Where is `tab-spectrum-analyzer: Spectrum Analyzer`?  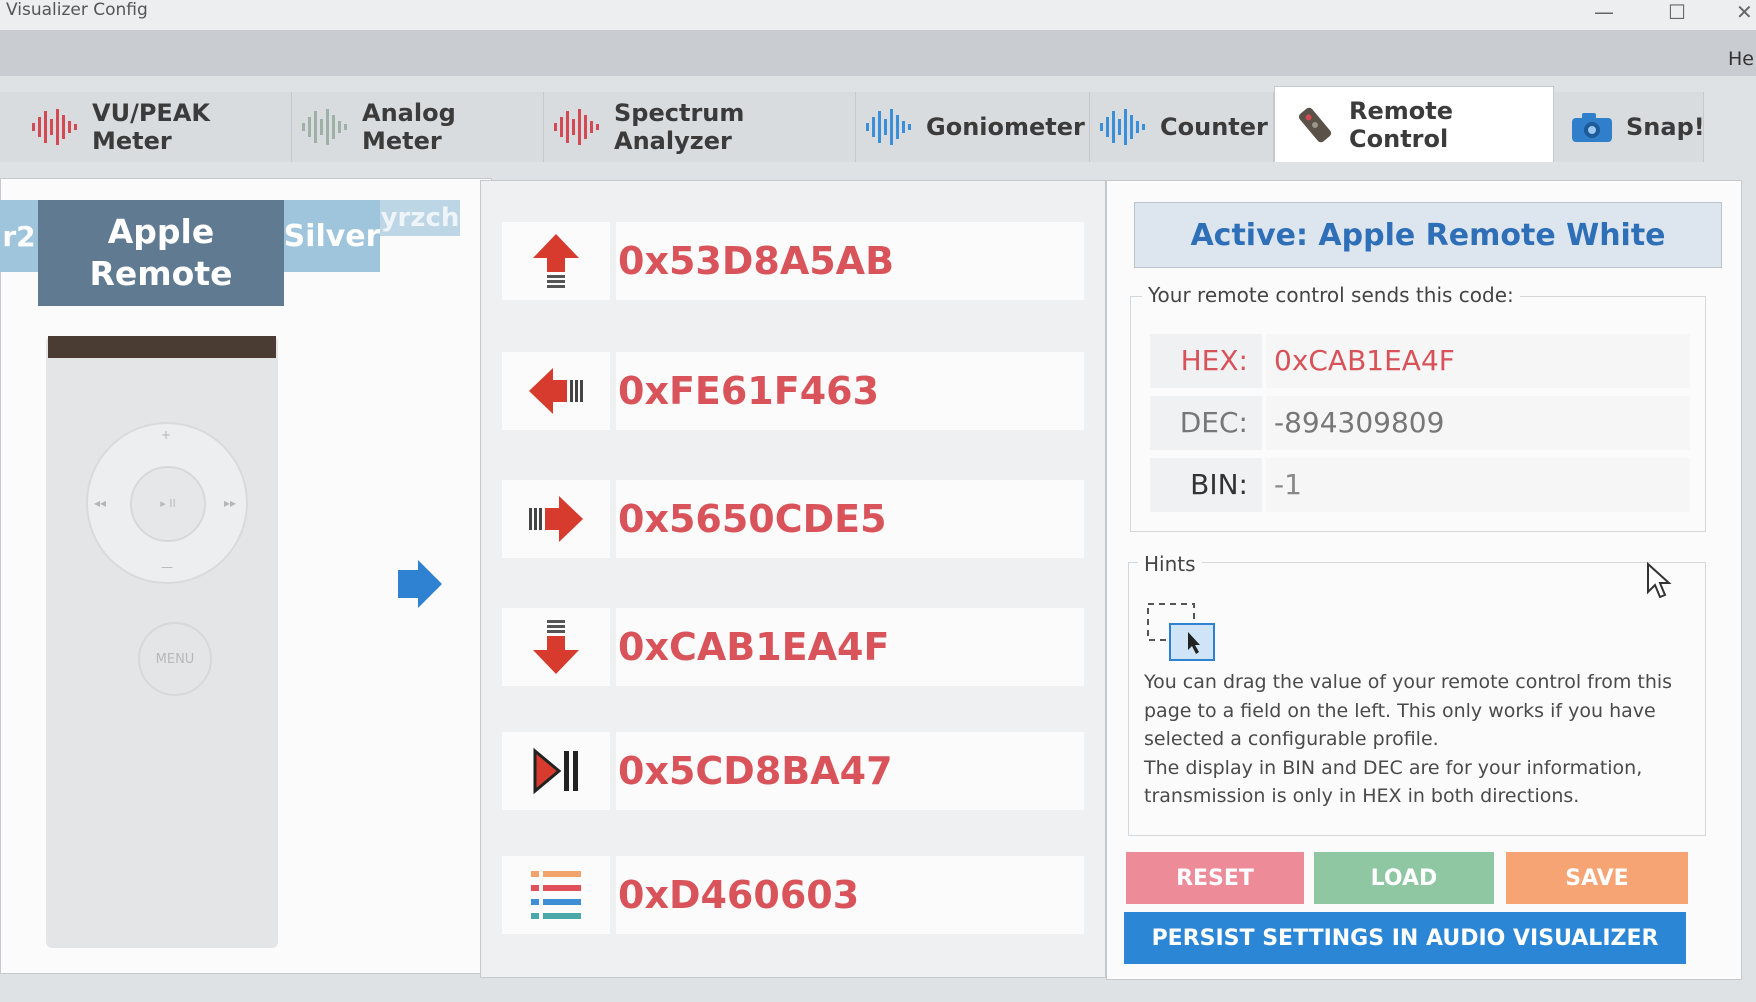 tab-spectrum-analyzer: Spectrum Analyzer is located at coordinates (700, 127).